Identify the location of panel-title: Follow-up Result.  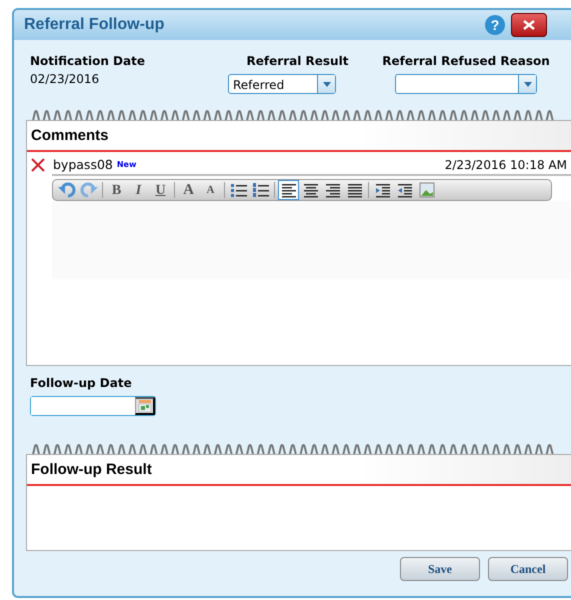
(299, 470).